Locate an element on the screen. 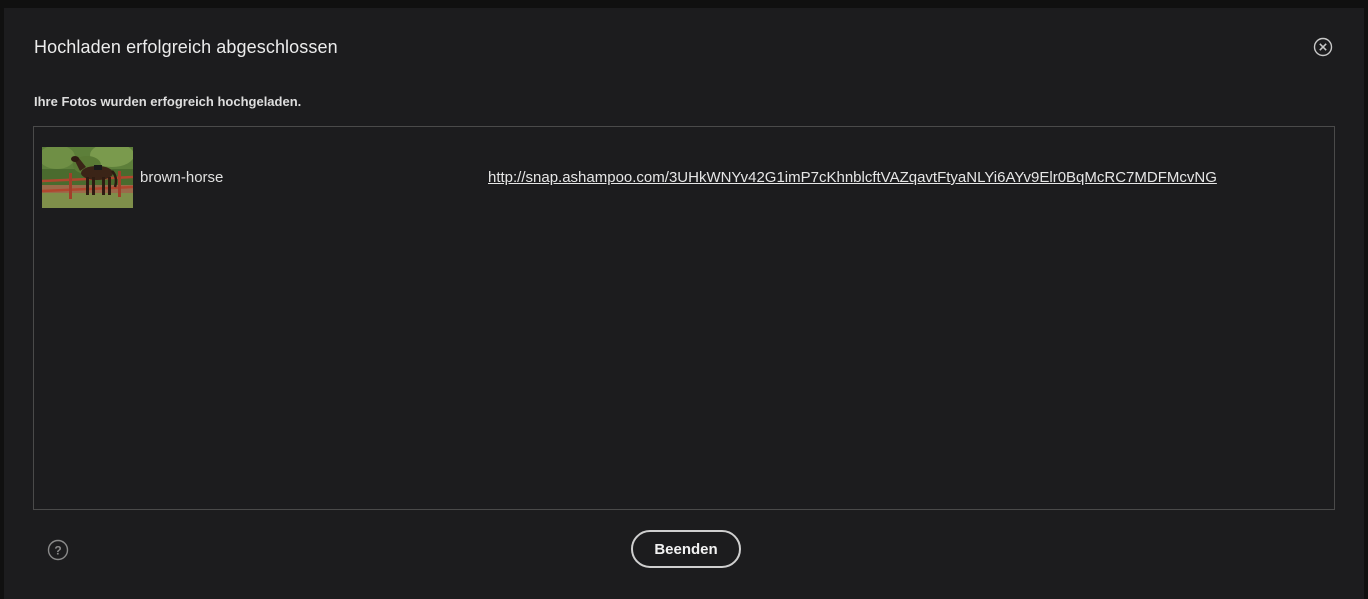 The height and width of the screenshot is (599, 1368). dialog-title: Hochladen erfolgreich abgeschlossen is located at coordinates (186, 47).